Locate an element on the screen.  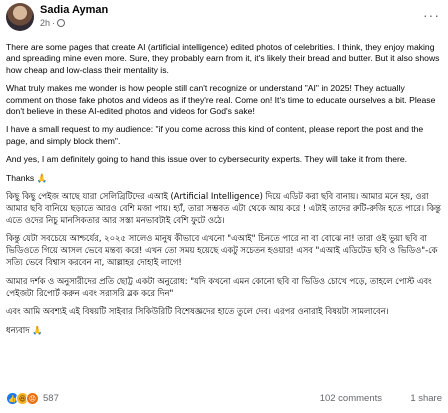
post-paragraph-en: Thanks 🙏 is located at coordinates (27, 177).